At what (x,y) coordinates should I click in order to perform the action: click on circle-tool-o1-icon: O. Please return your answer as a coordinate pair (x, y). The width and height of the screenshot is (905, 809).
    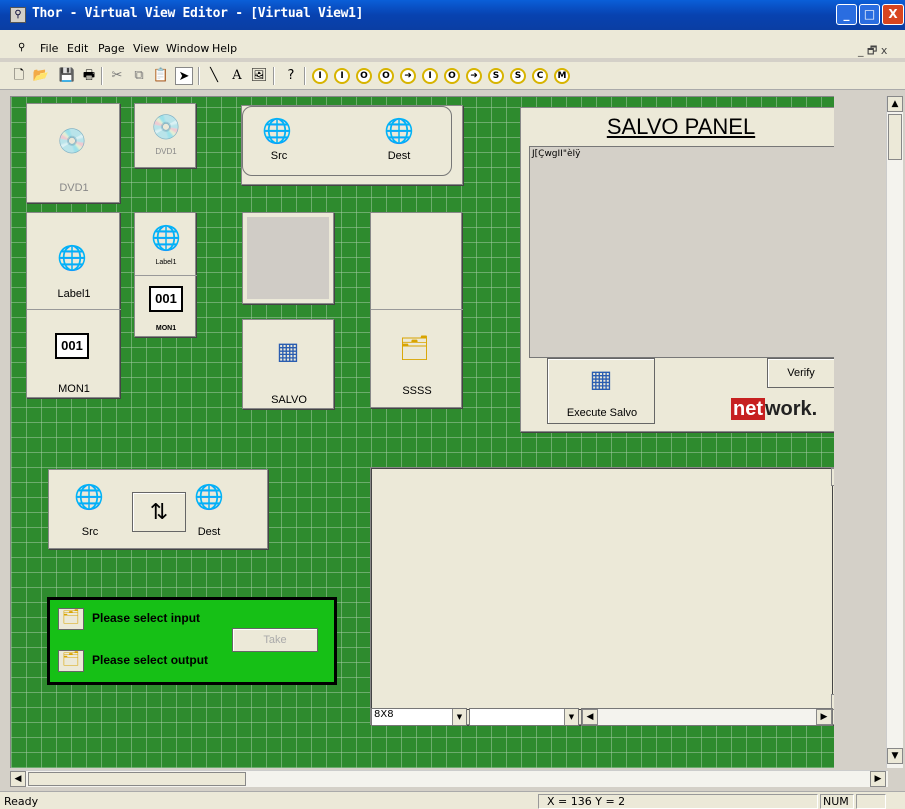
    Looking at the image, I should click on (364, 76).